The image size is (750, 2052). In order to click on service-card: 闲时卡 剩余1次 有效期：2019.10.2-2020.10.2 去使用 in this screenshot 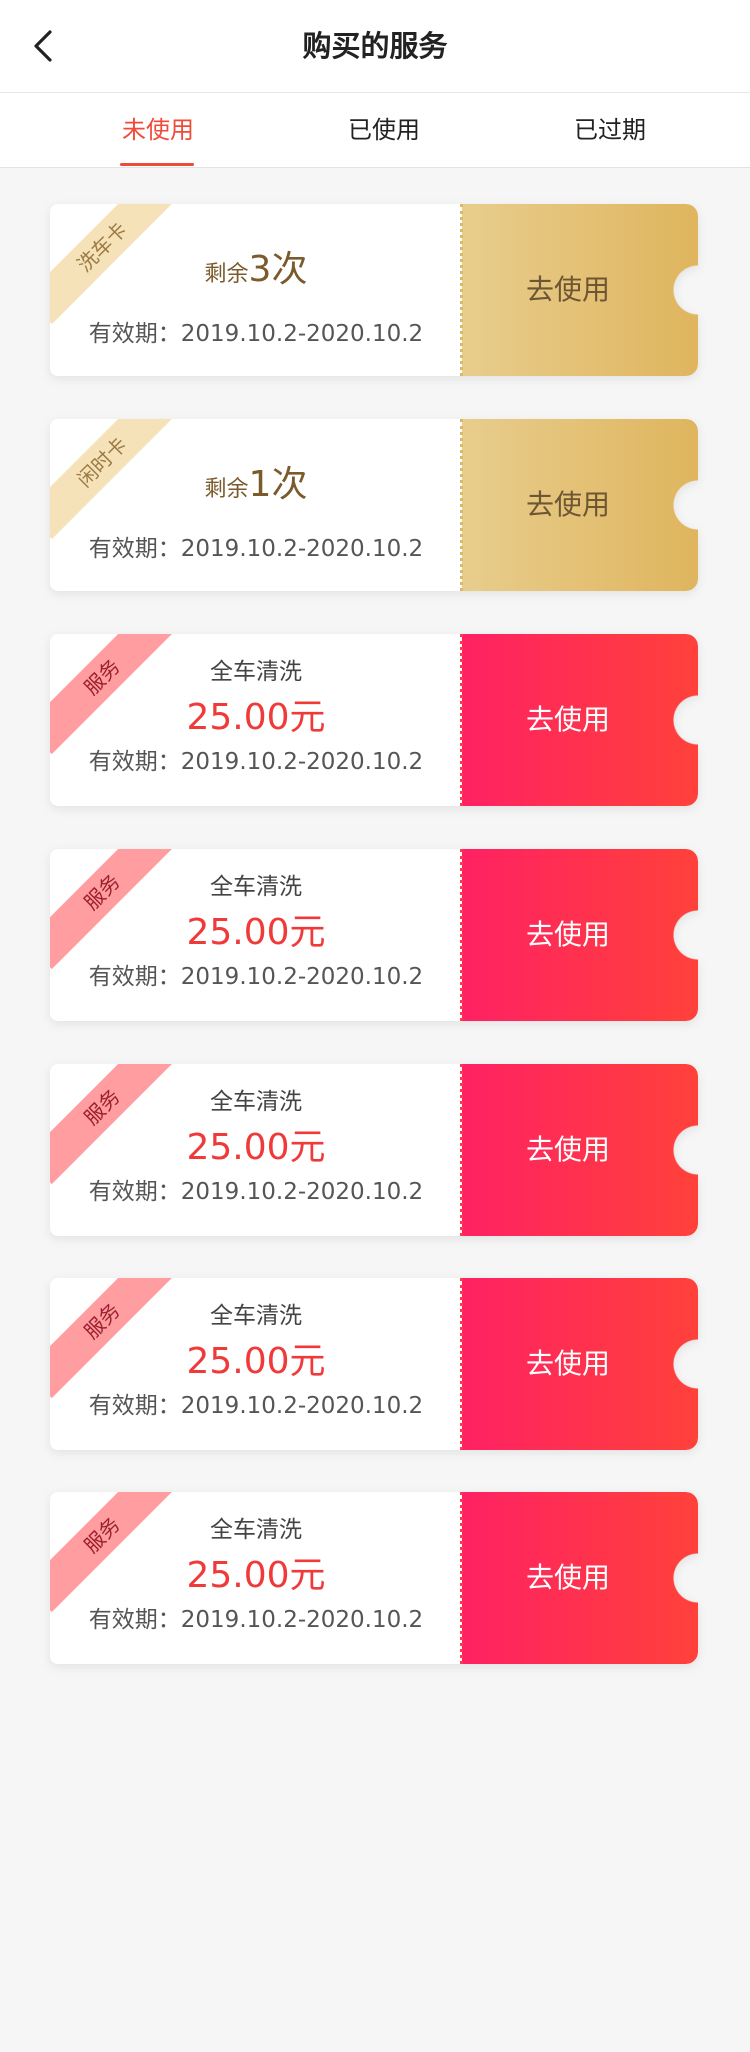, I will do `click(374, 505)`.